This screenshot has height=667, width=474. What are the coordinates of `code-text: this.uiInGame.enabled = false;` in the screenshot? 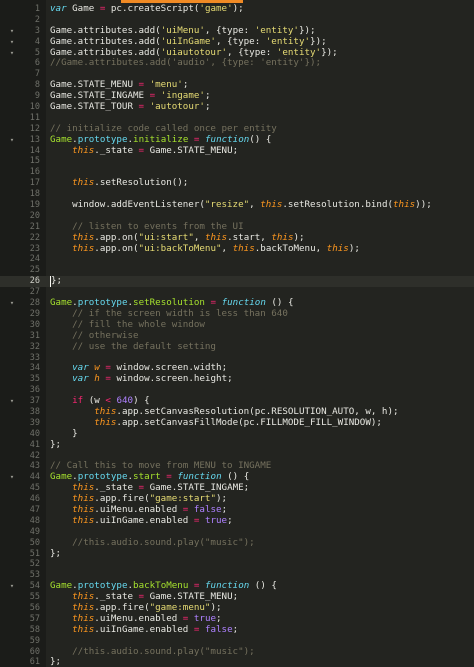 It's located at (144, 630).